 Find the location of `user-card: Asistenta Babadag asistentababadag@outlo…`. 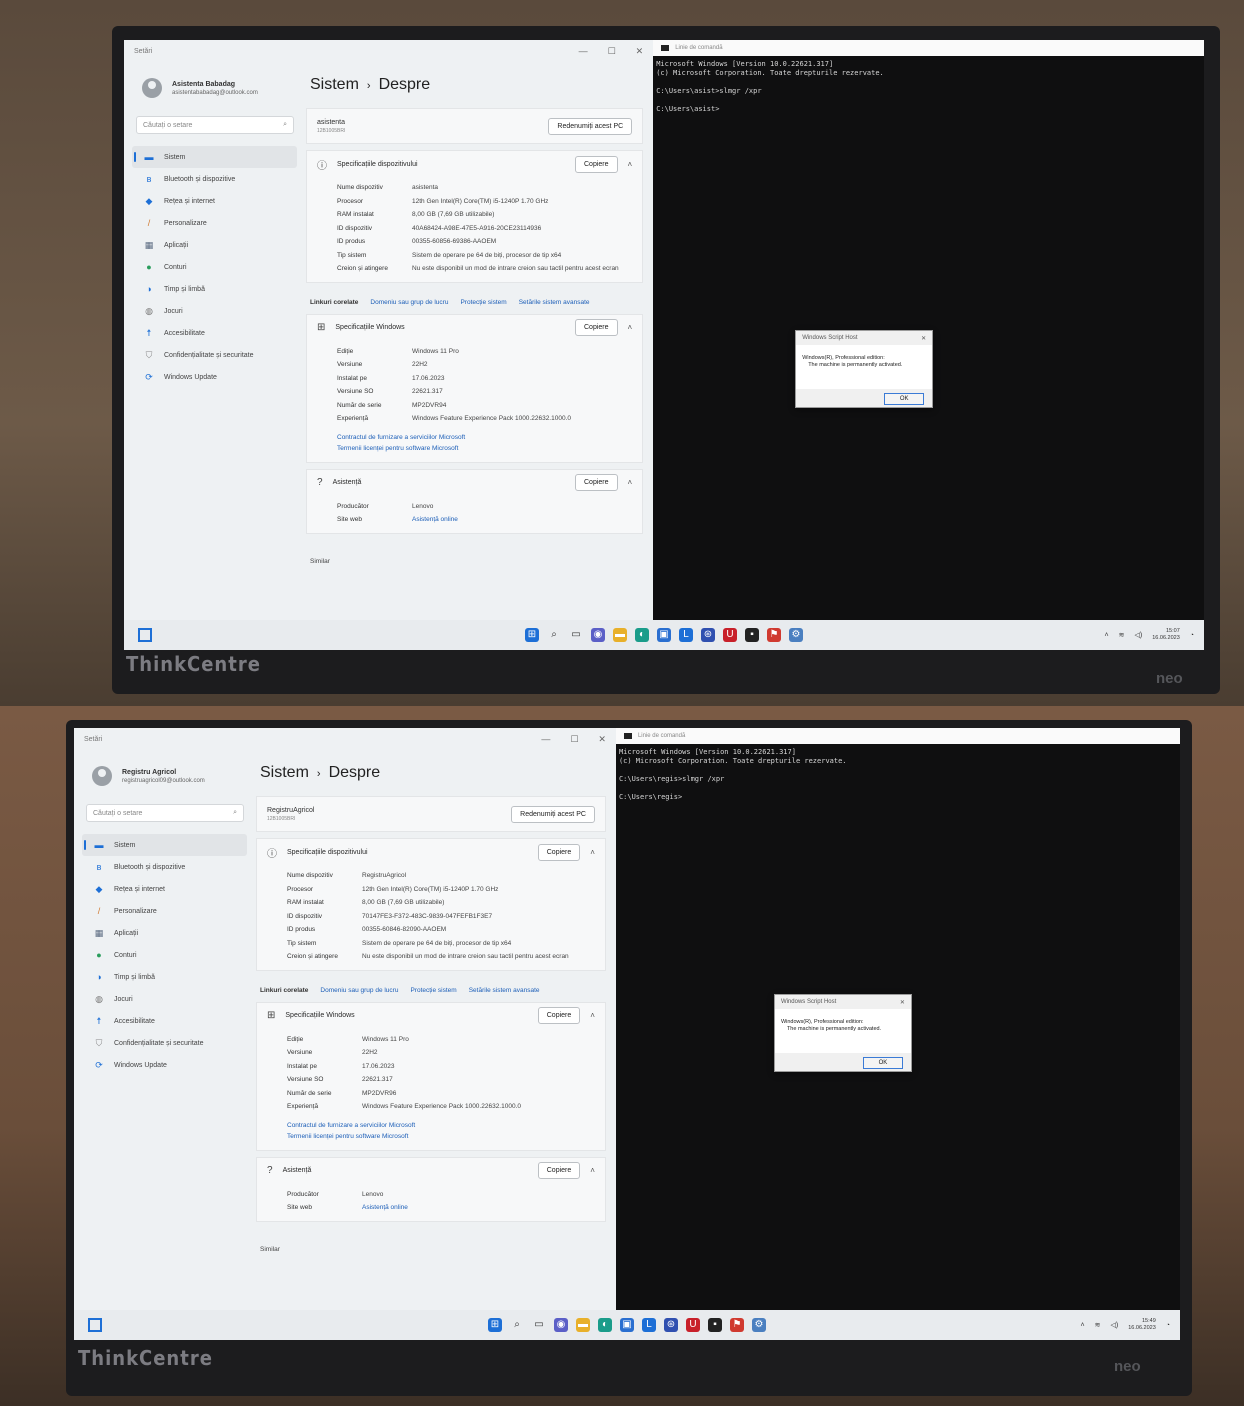

user-card: Asistenta Babadag asistentababadag@outlo… is located at coordinates (219, 88).